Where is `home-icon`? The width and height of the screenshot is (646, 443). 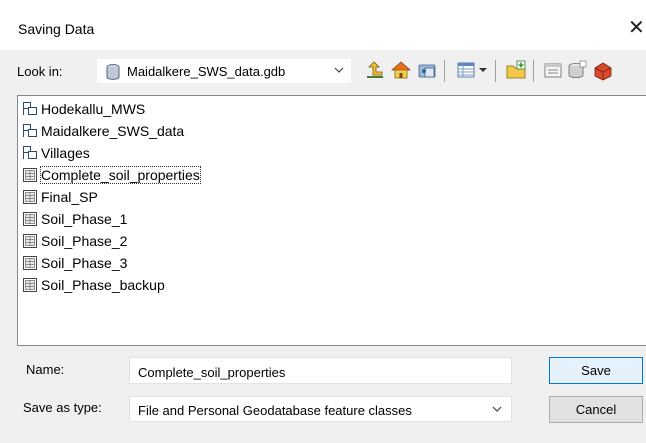
home-icon is located at coordinates (401, 70).